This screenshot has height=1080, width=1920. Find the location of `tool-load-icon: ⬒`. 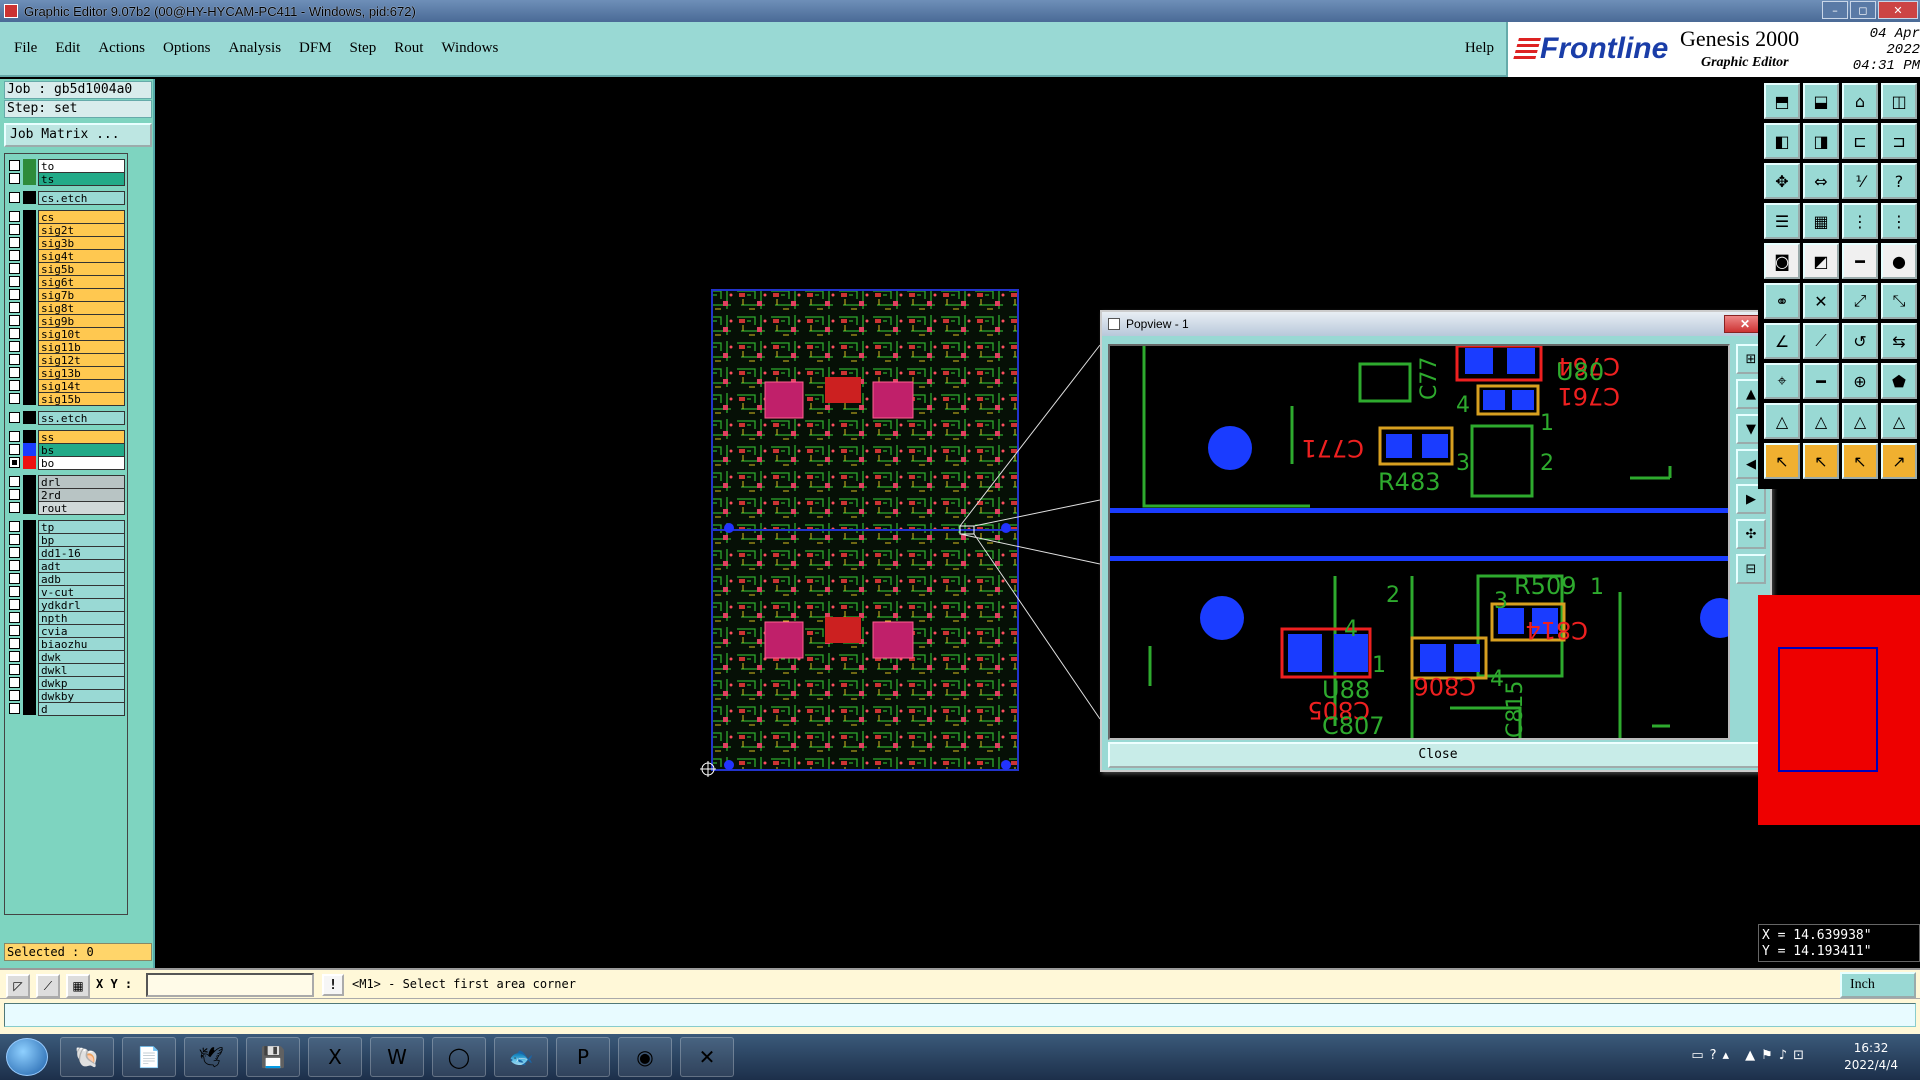

tool-load-icon: ⬒ is located at coordinates (1782, 101).